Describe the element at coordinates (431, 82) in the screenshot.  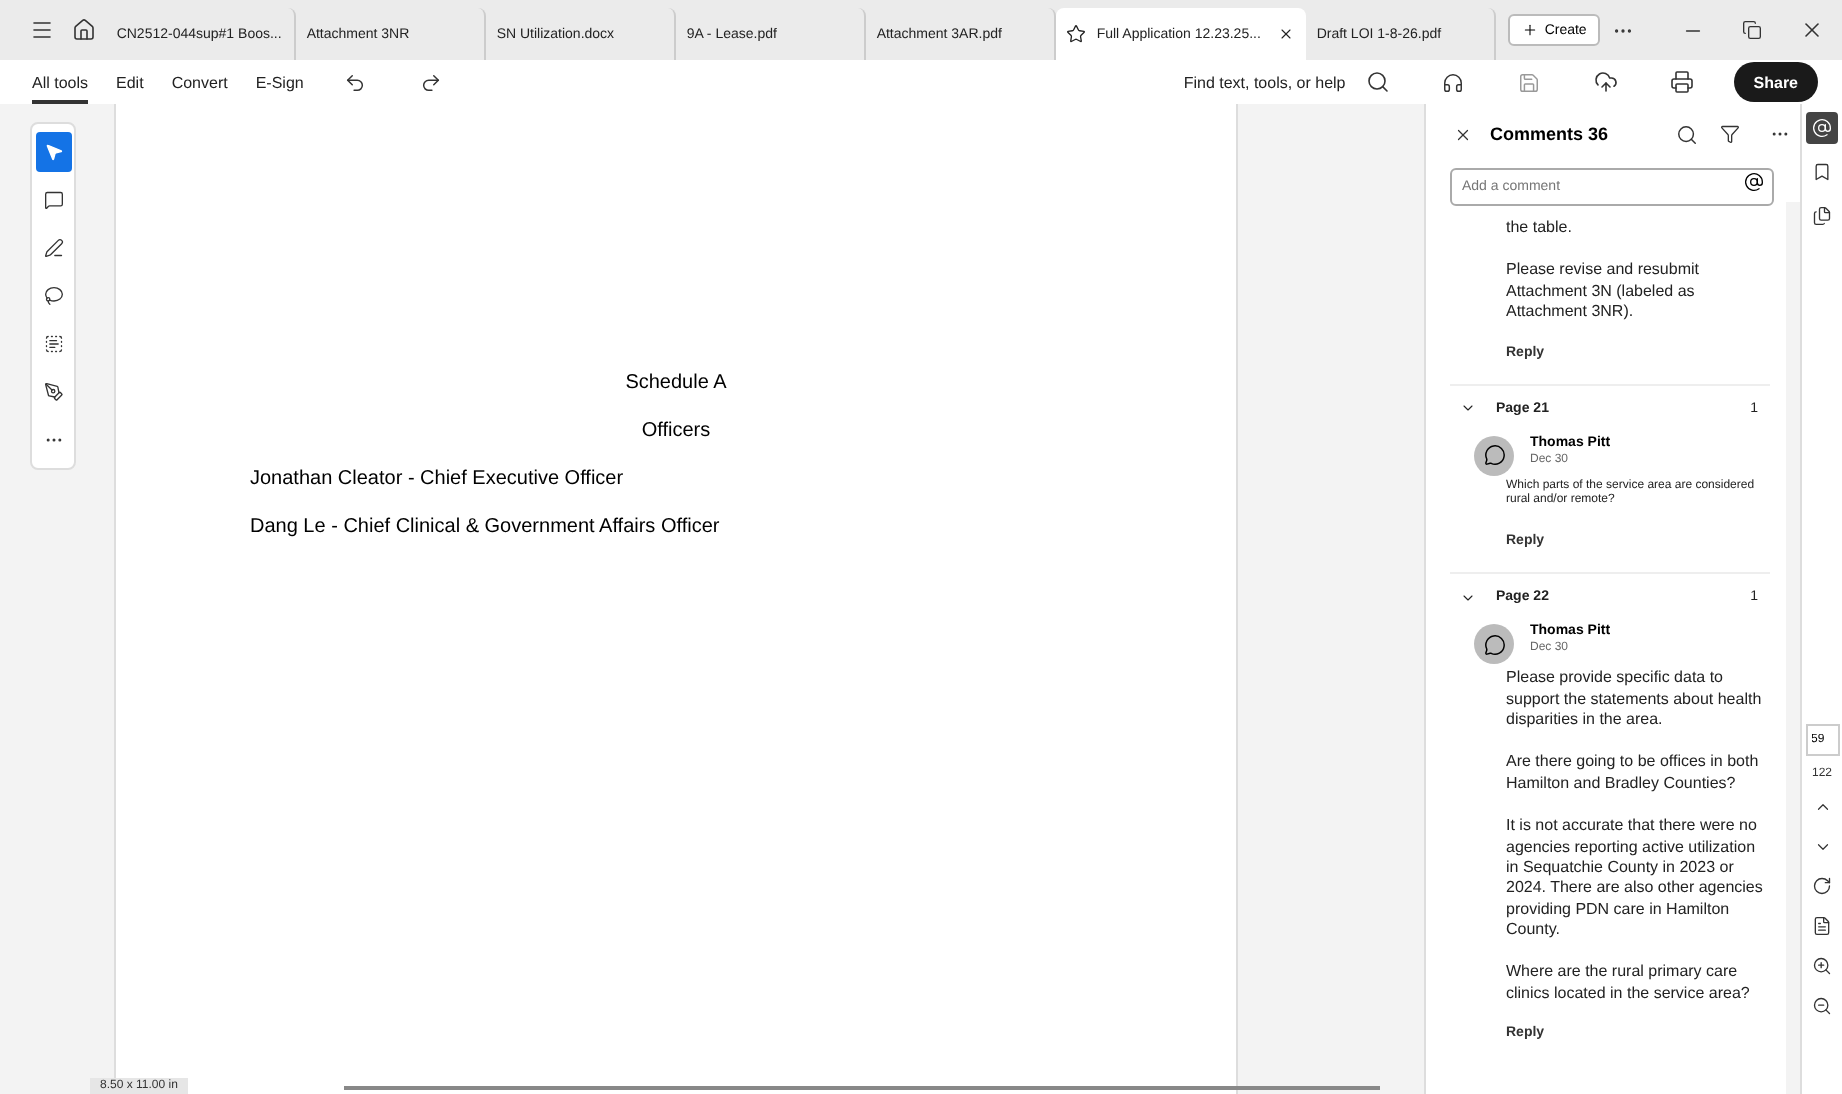
I see `redo-icon` at that location.